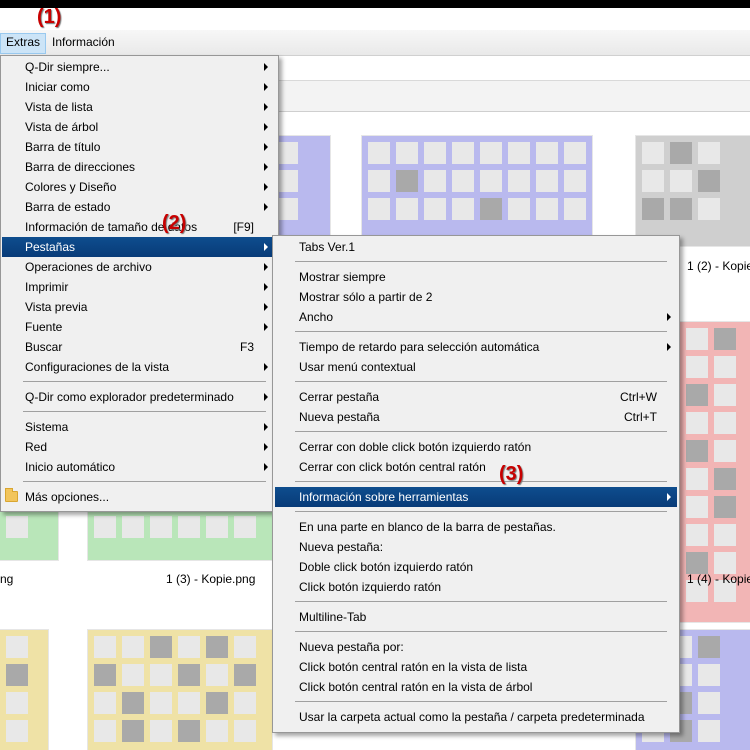 Image resolution: width=750 pixels, height=750 pixels. What do you see at coordinates (63, 147) in the screenshot?
I see `menu-item-label: Barra de título` at bounding box center [63, 147].